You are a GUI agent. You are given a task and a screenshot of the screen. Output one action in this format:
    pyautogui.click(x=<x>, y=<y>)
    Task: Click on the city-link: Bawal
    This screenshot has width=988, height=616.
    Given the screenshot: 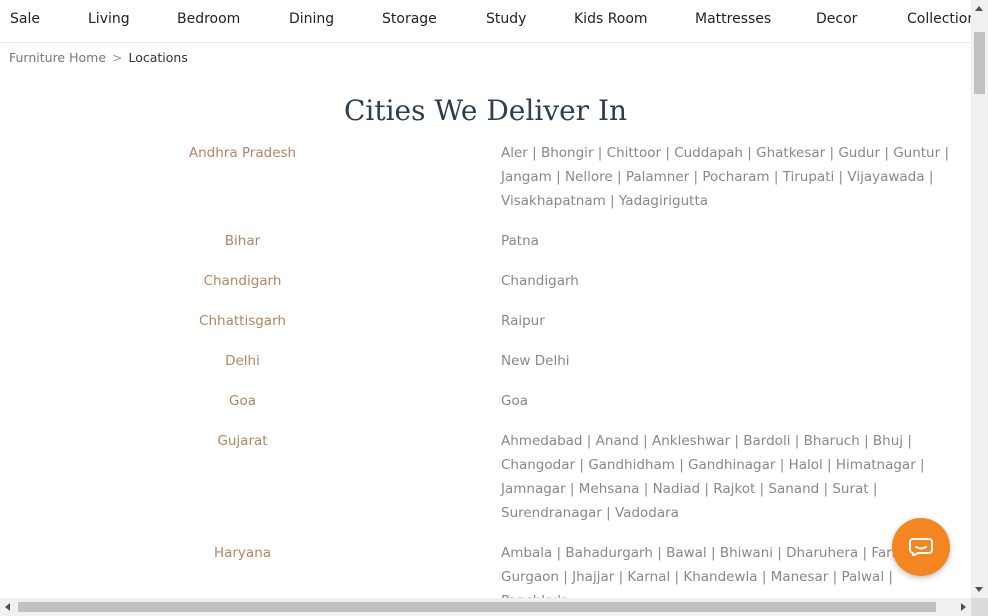 What is the action you would take?
    pyautogui.click(x=686, y=553)
    